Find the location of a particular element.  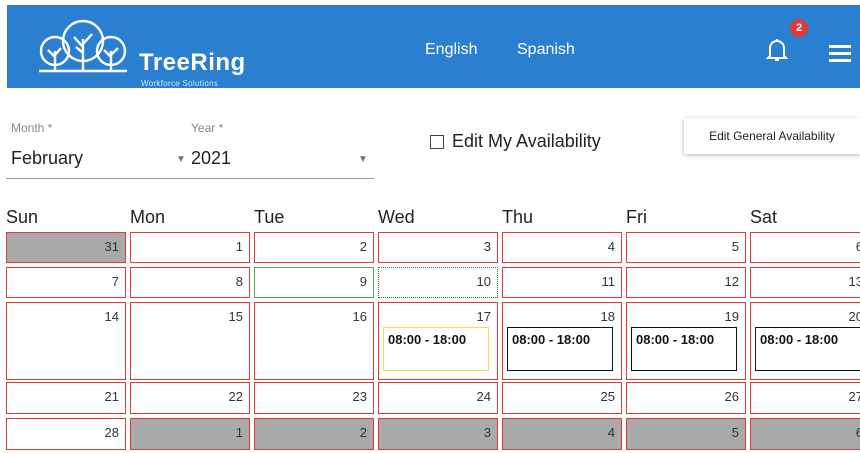

tree-logo-icon is located at coordinates (83, 46).